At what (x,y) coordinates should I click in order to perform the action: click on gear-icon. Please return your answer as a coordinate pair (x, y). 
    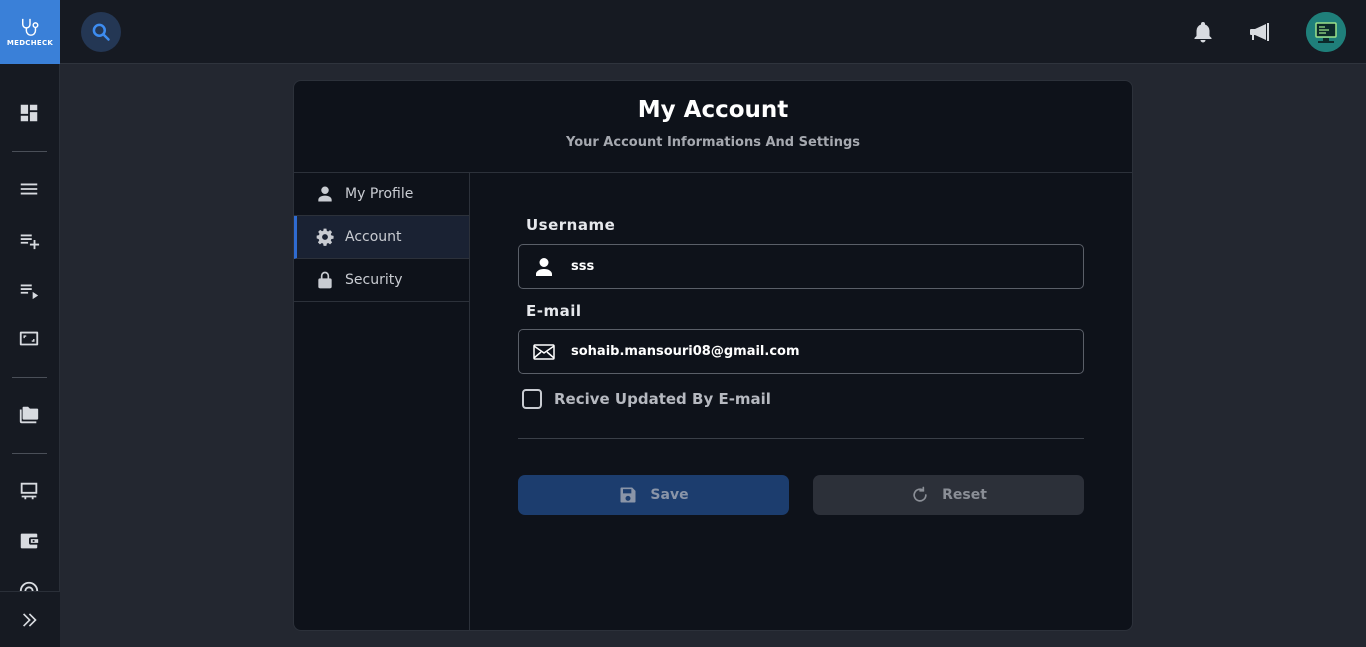
    Looking at the image, I should click on (325, 237).